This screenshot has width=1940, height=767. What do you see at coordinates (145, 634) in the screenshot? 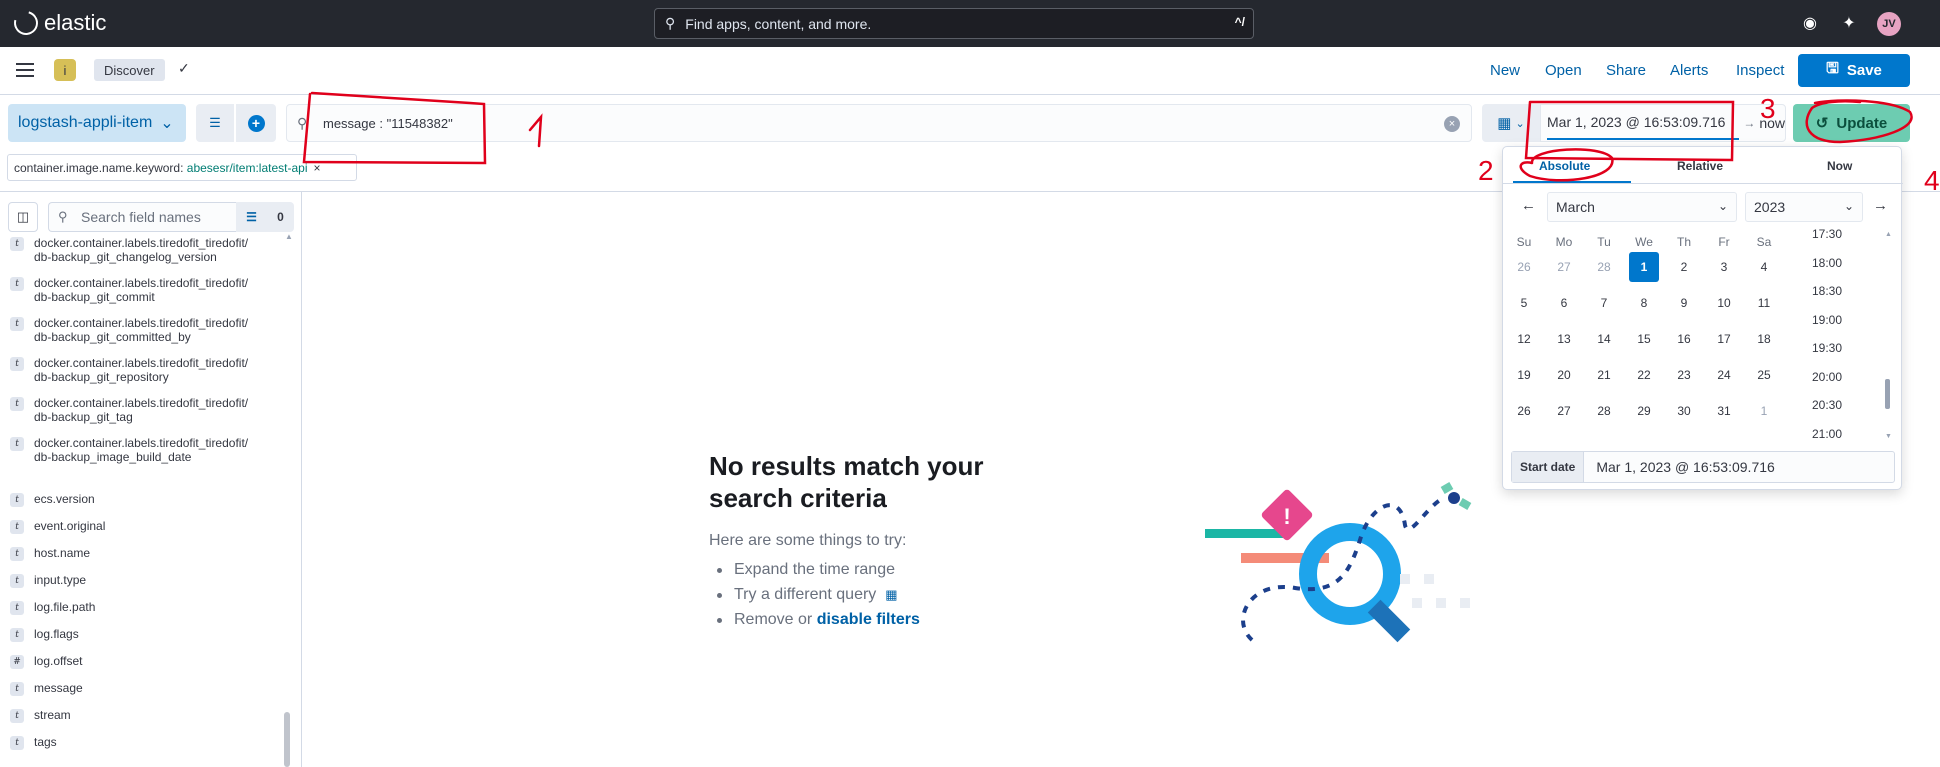
I see `field-item: t log.flags` at bounding box center [145, 634].